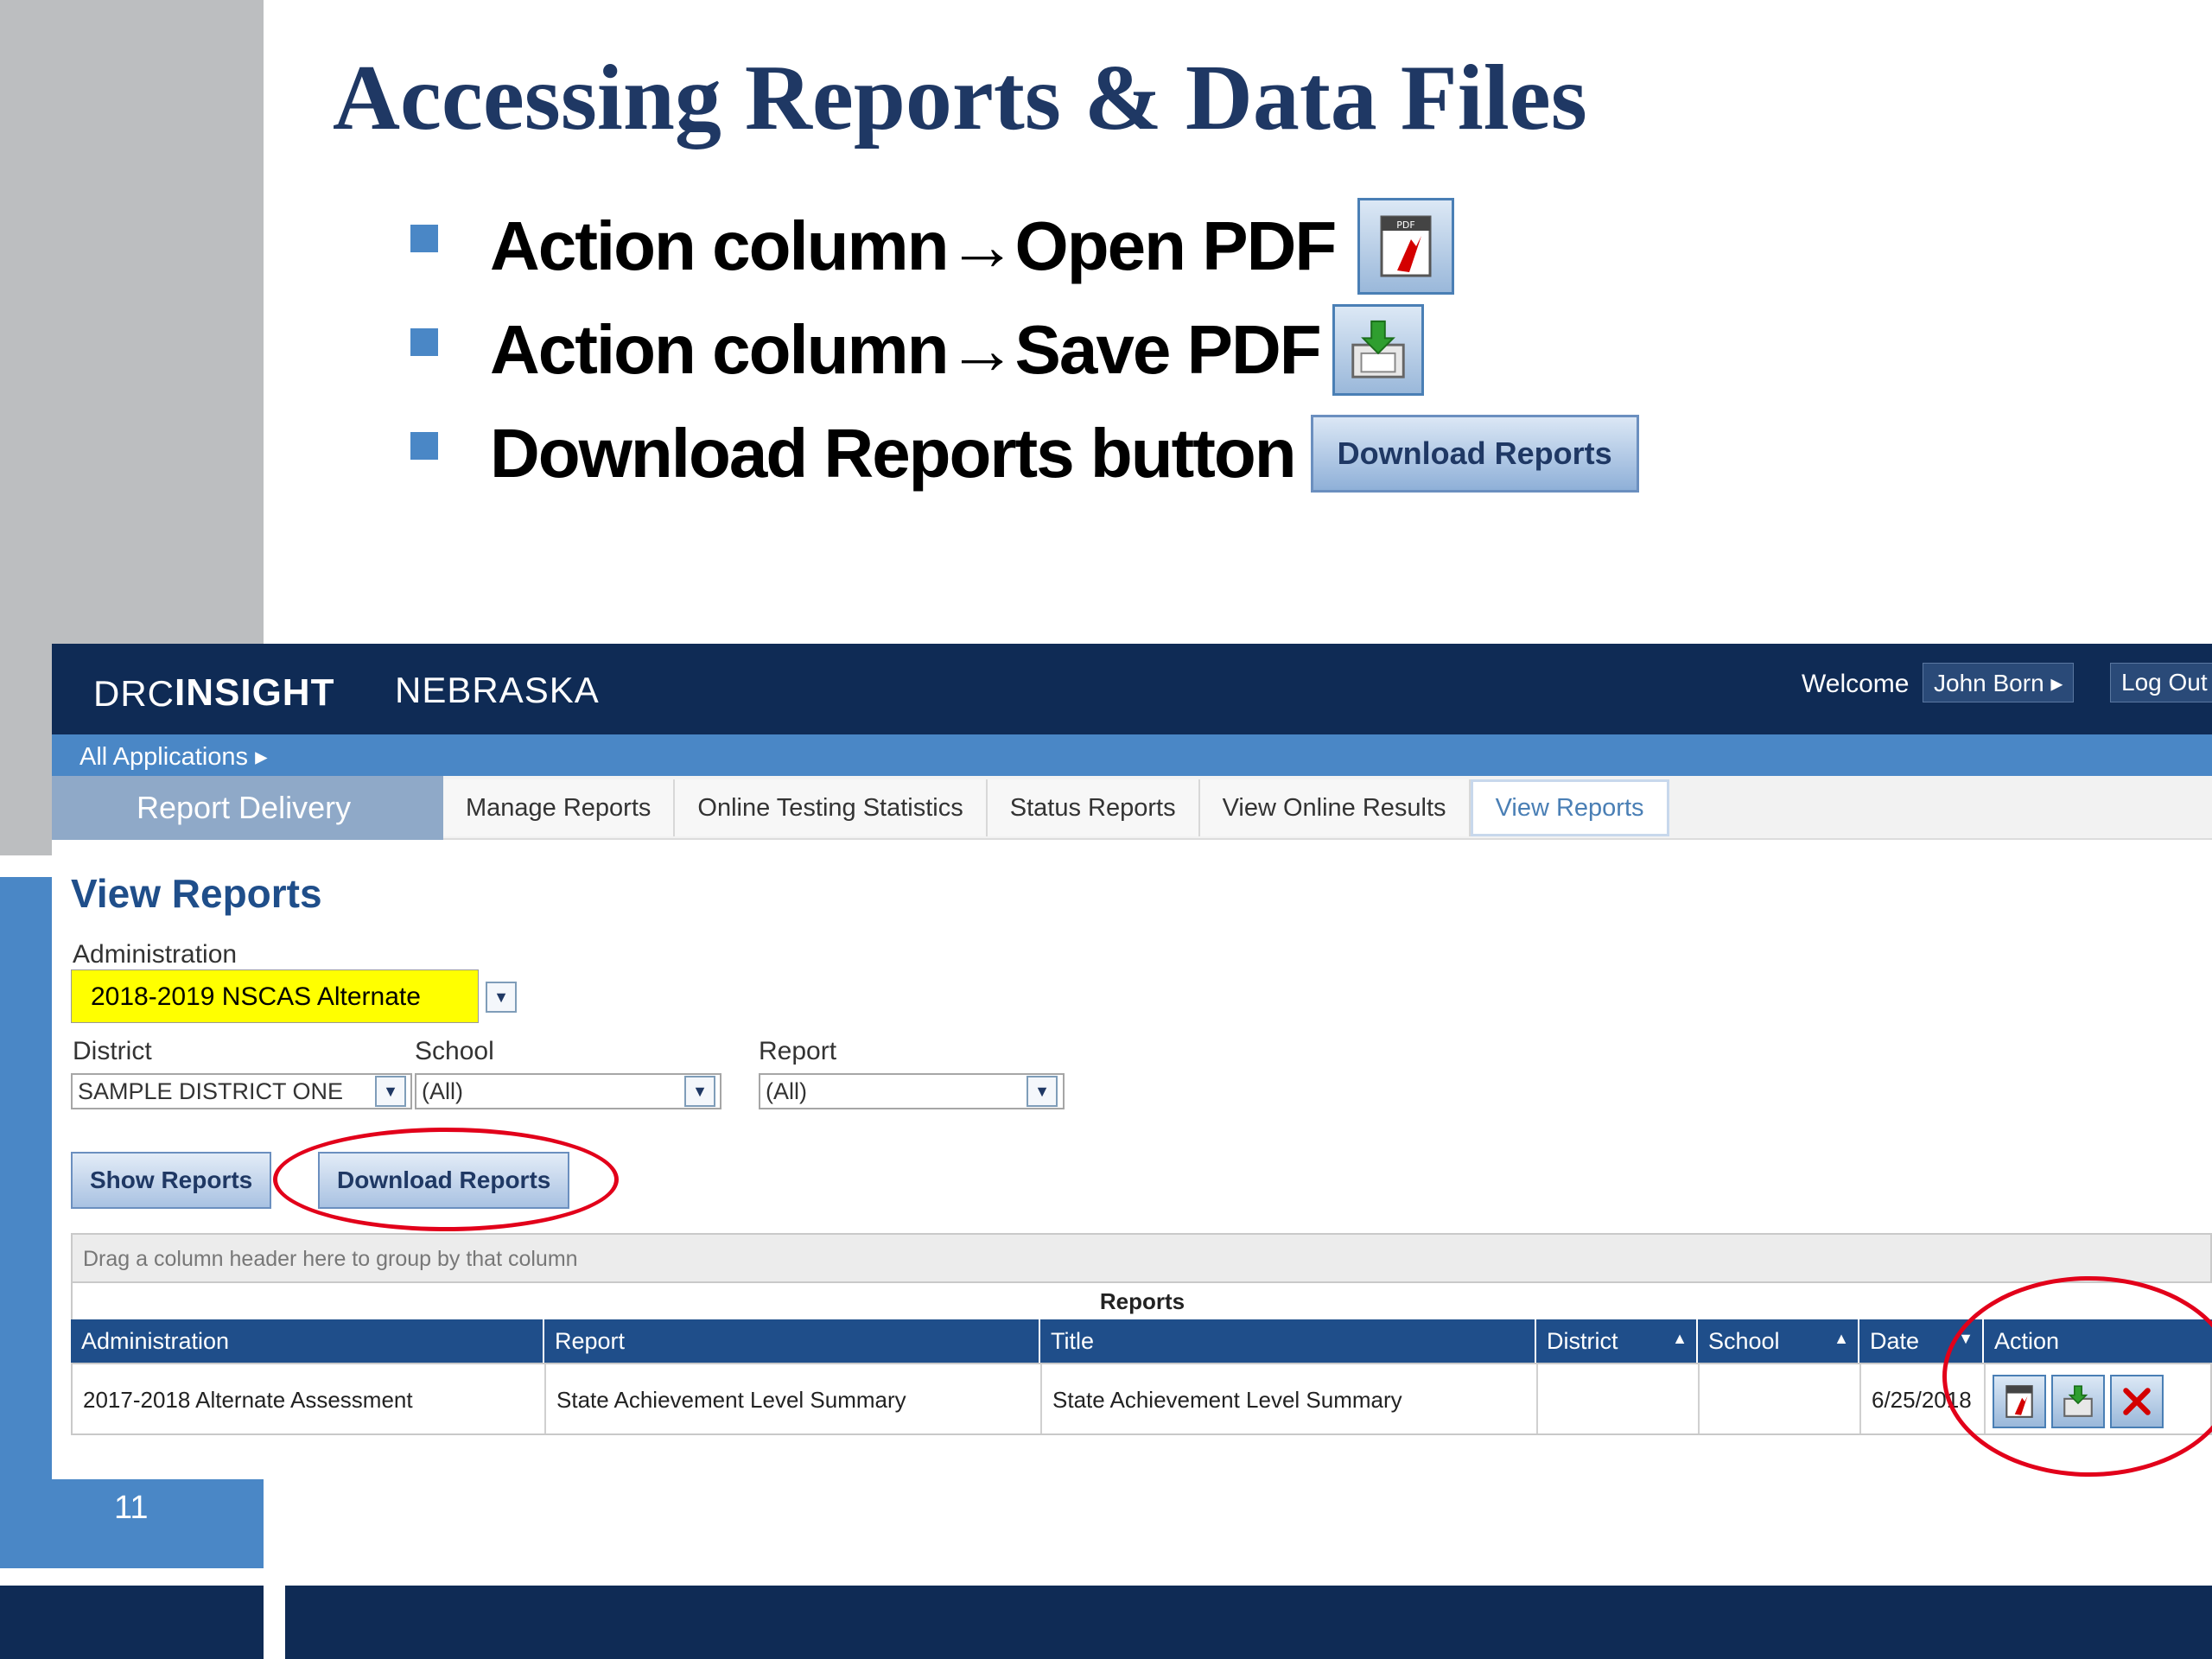  Describe the element at coordinates (307, 1341) in the screenshot. I see `column-administration: Administration` at that location.